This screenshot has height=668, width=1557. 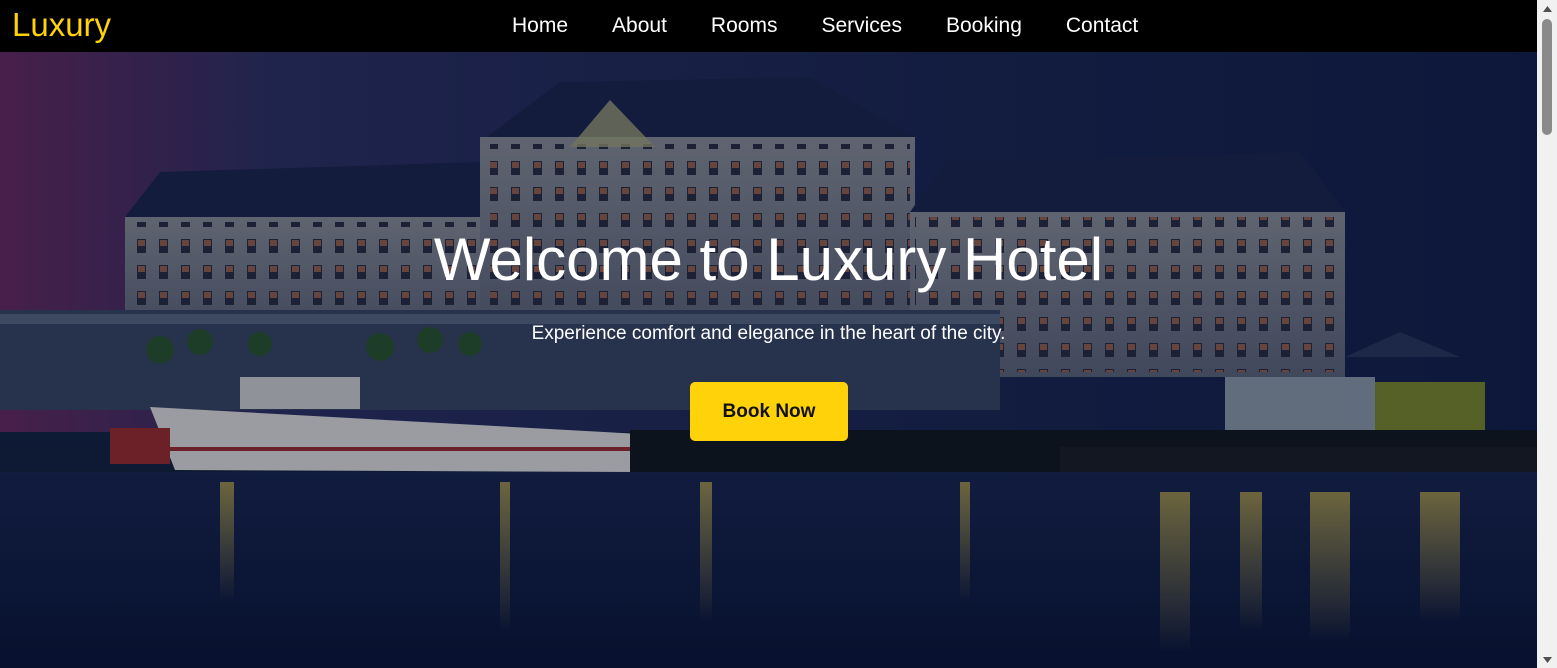 I want to click on nav-link-booking: Booking, so click(x=984, y=26).